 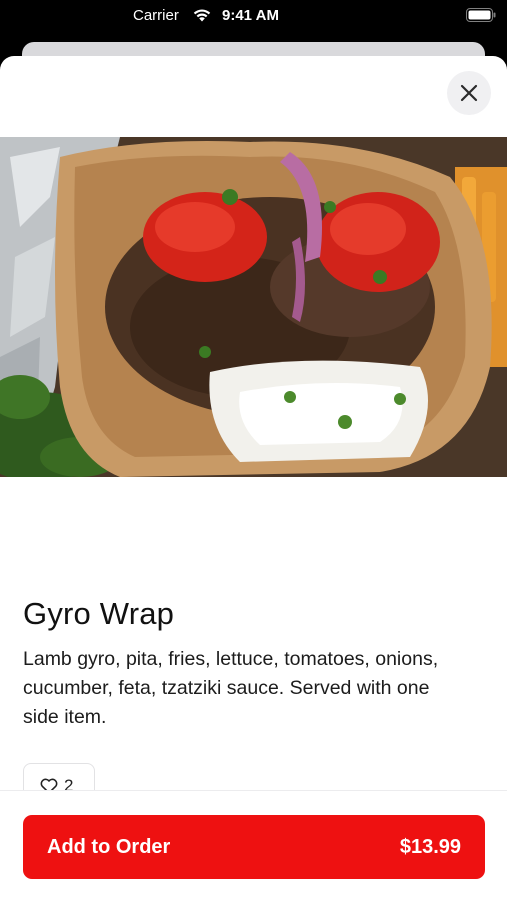 What do you see at coordinates (202, 15) in the screenshot?
I see `wifi-icon` at bounding box center [202, 15].